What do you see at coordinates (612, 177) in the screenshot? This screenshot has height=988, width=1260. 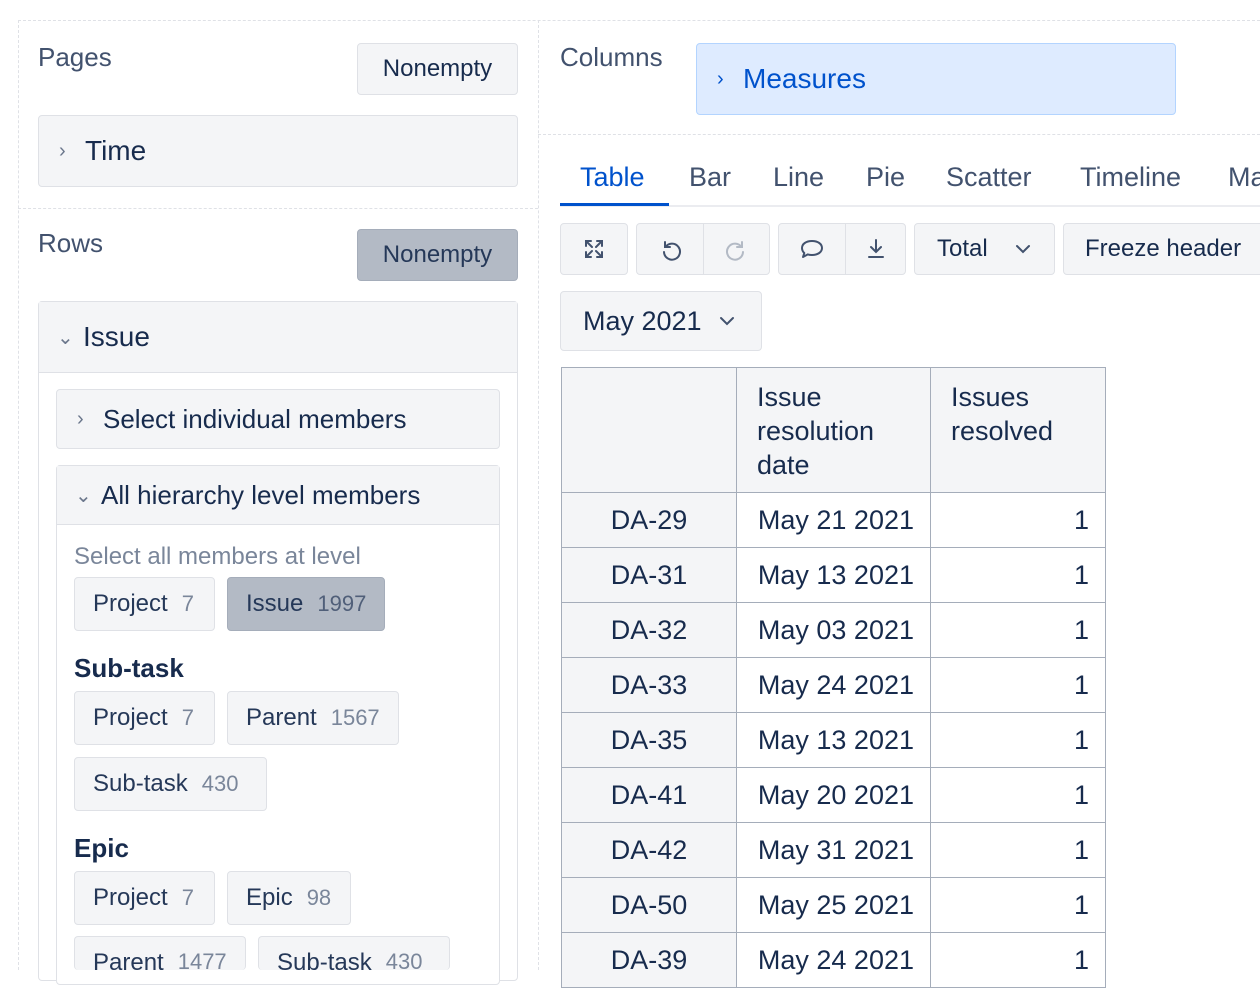 I see `tab-table: Table` at bounding box center [612, 177].